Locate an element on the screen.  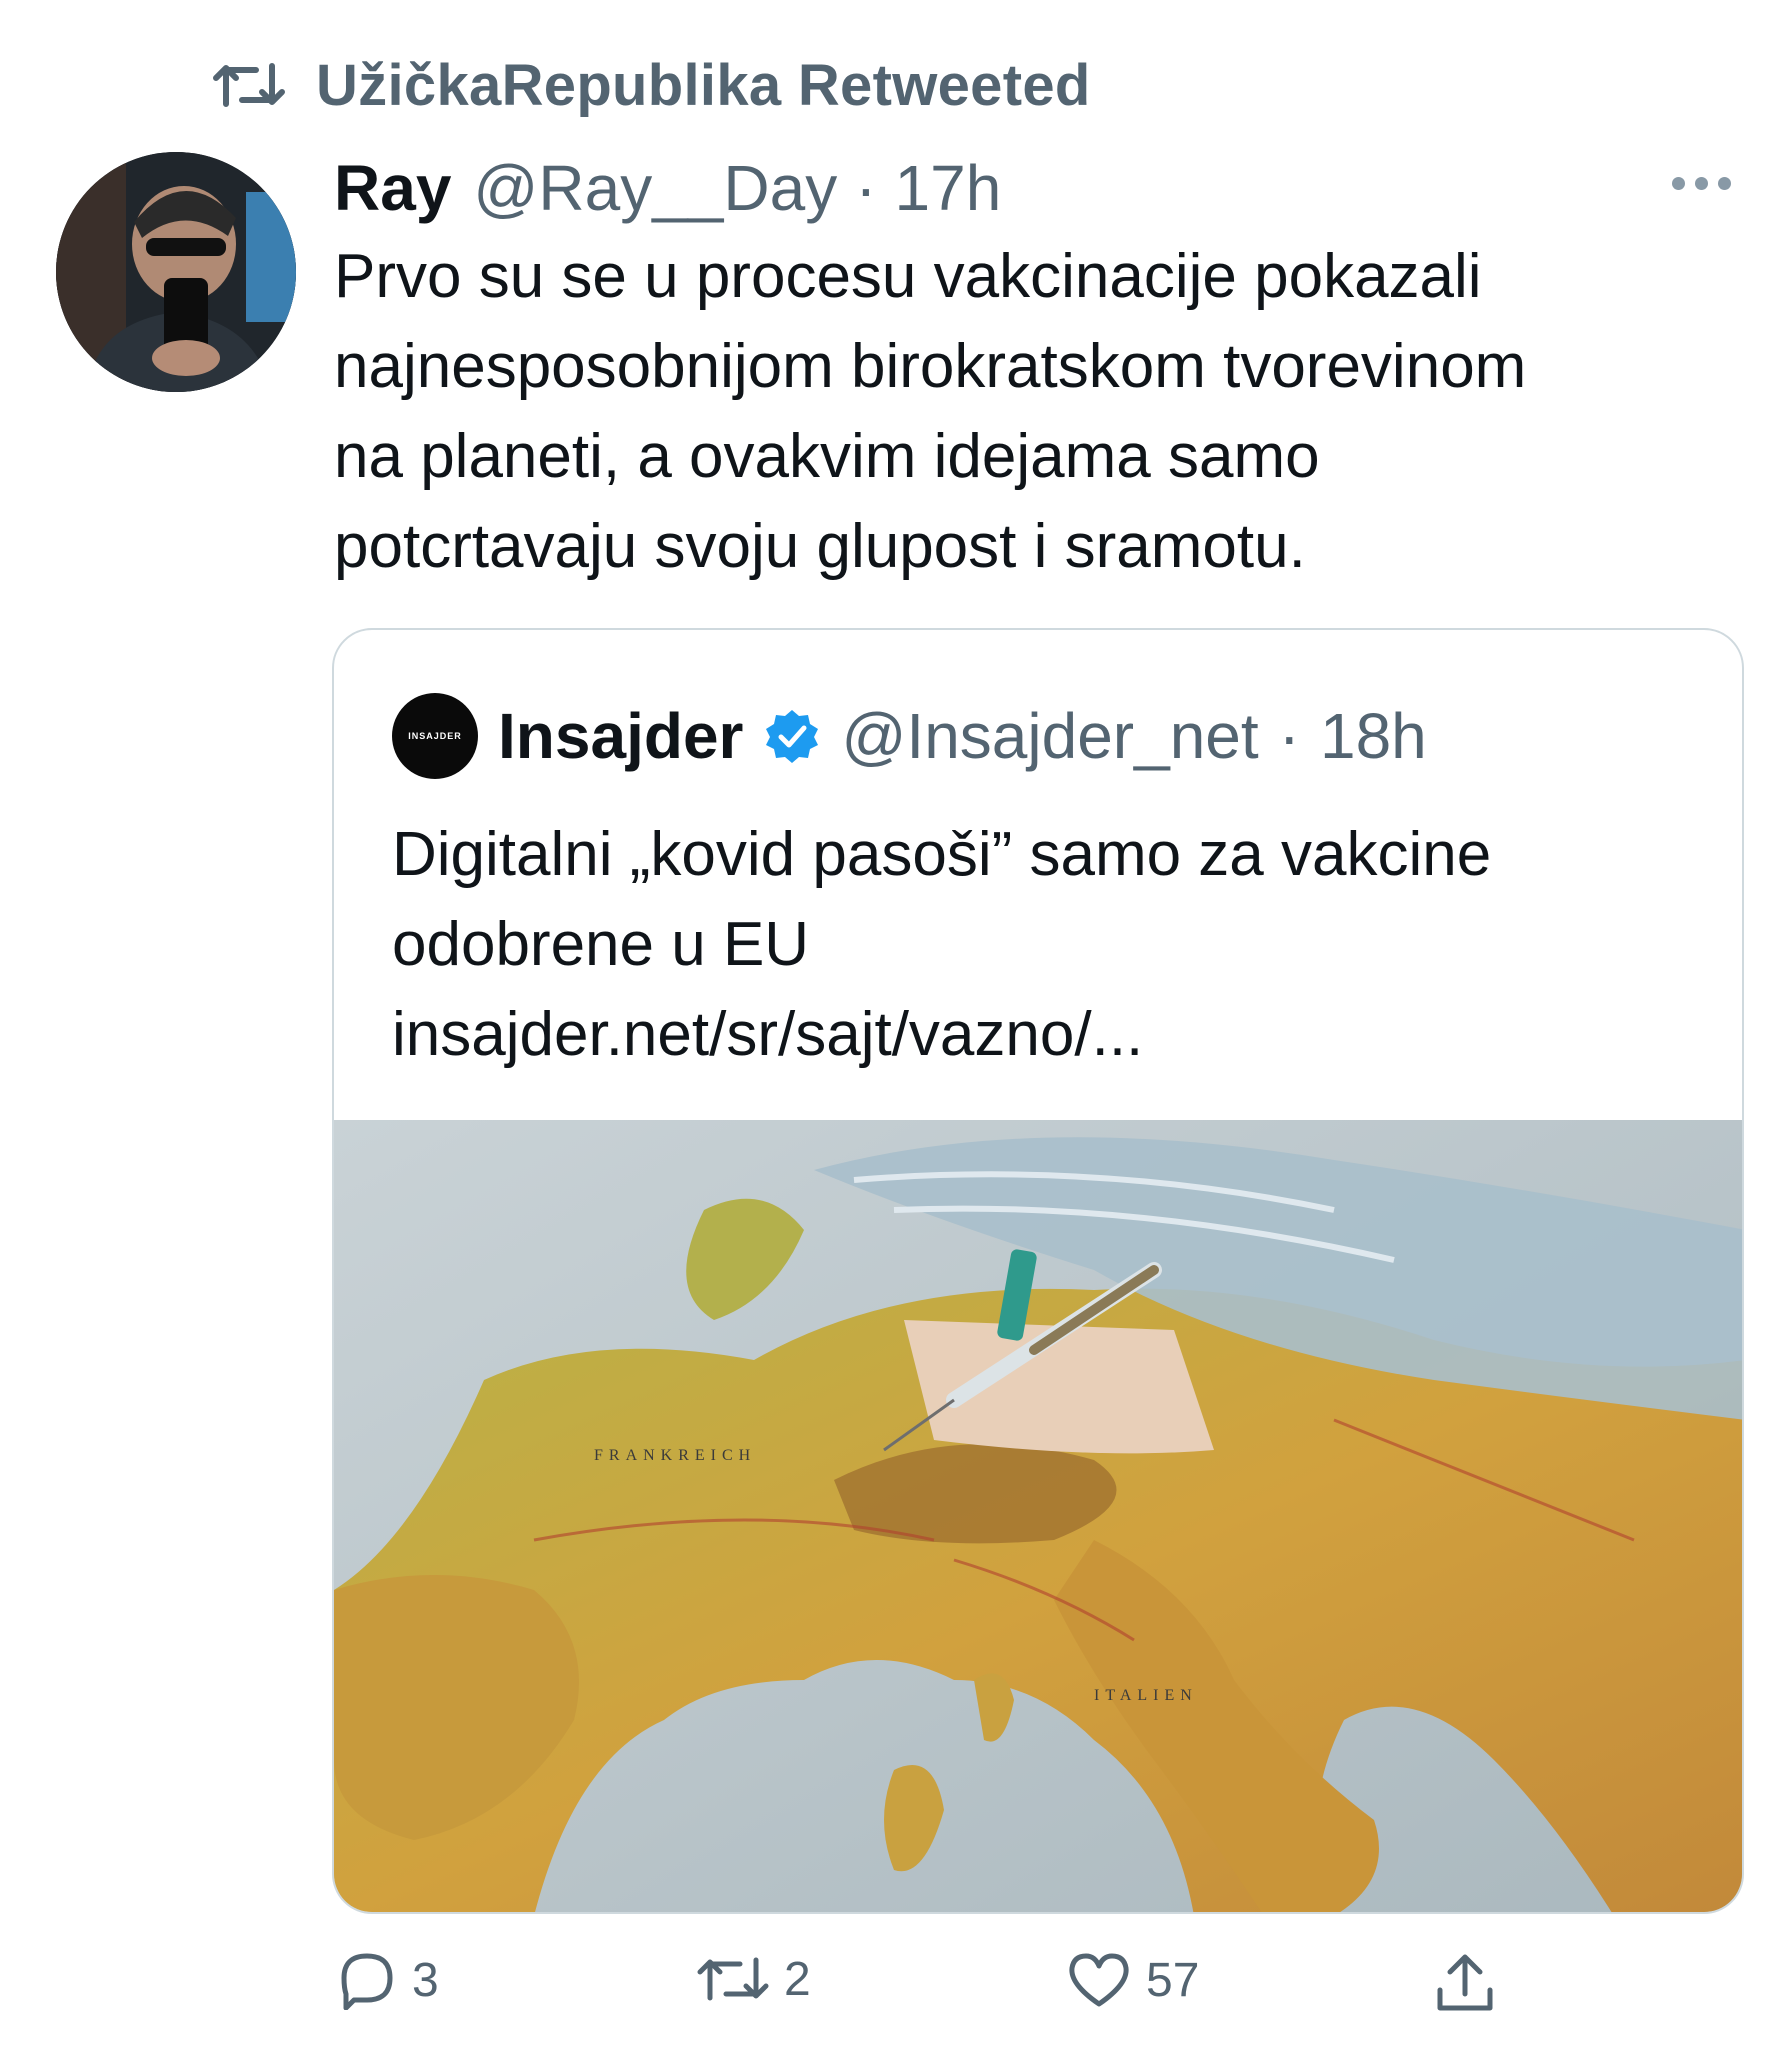
retweet-context: UžičkaRepublika Retweeted is located at coordinates (651, 85).